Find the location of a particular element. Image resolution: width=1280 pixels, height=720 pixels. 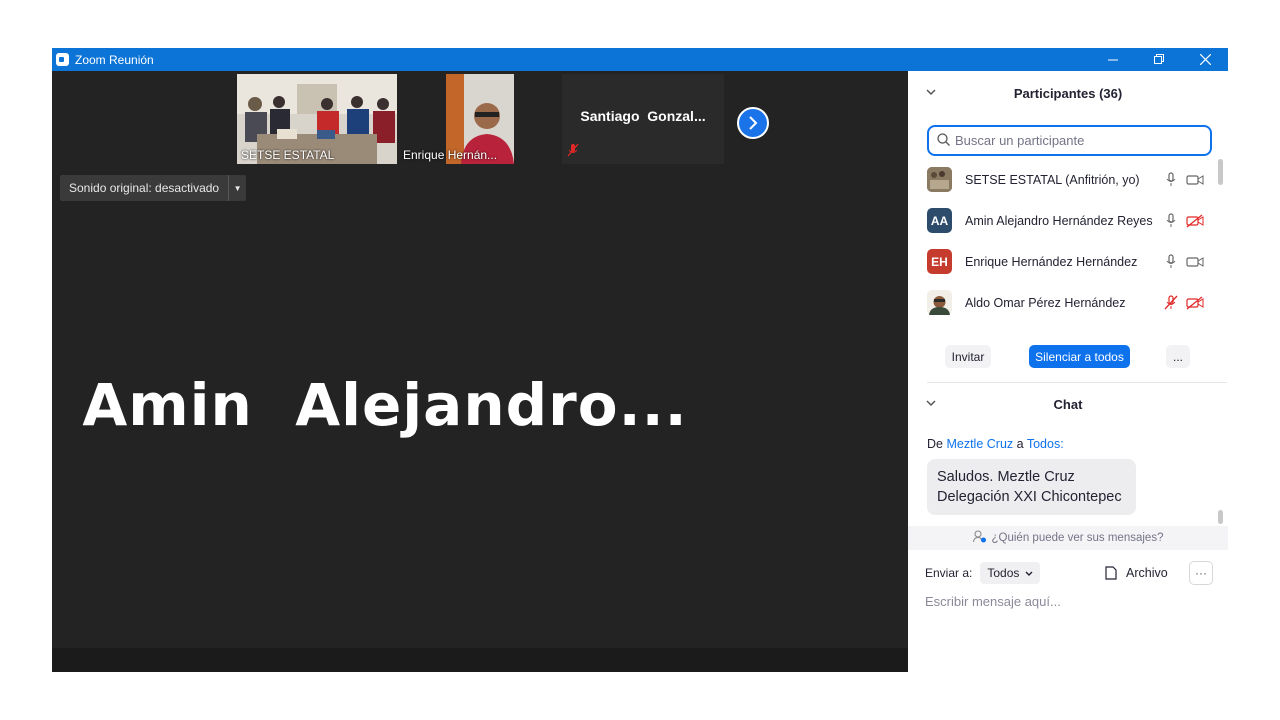

chat-message-sender: De Meztle Cruz a Todos: is located at coordinates (995, 444).